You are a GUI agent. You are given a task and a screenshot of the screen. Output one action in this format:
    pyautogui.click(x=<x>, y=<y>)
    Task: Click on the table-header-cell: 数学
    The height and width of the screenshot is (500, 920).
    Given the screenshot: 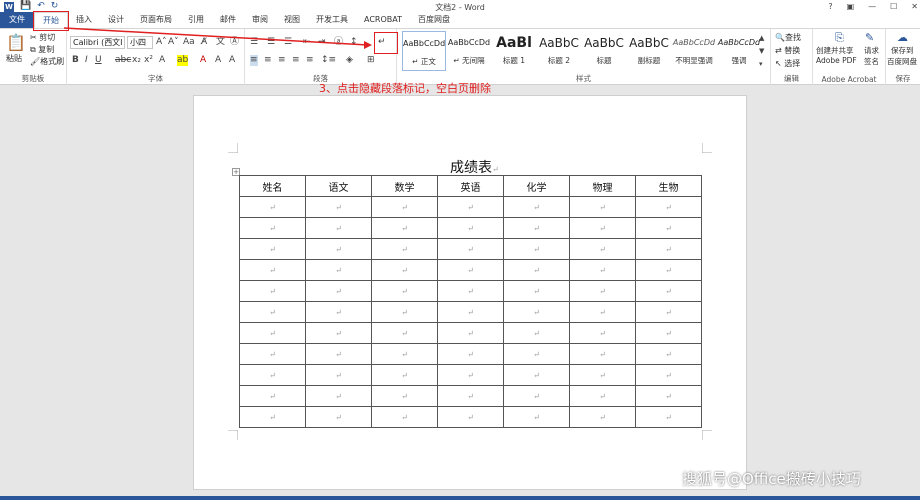 What is the action you would take?
    pyautogui.click(x=404, y=186)
    